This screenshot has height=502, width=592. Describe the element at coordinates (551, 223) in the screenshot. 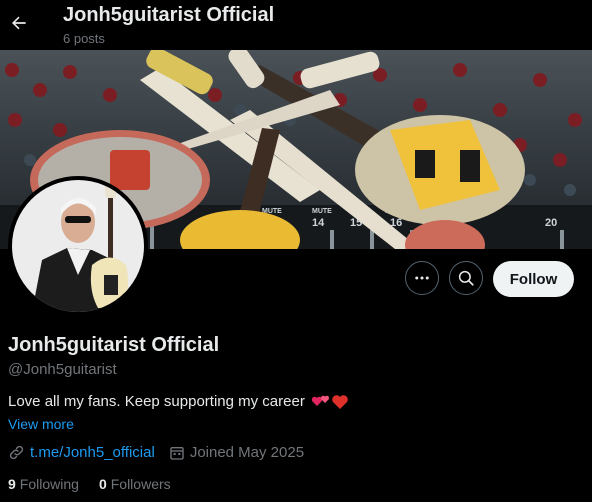

I see `svg-text: 20` at that location.